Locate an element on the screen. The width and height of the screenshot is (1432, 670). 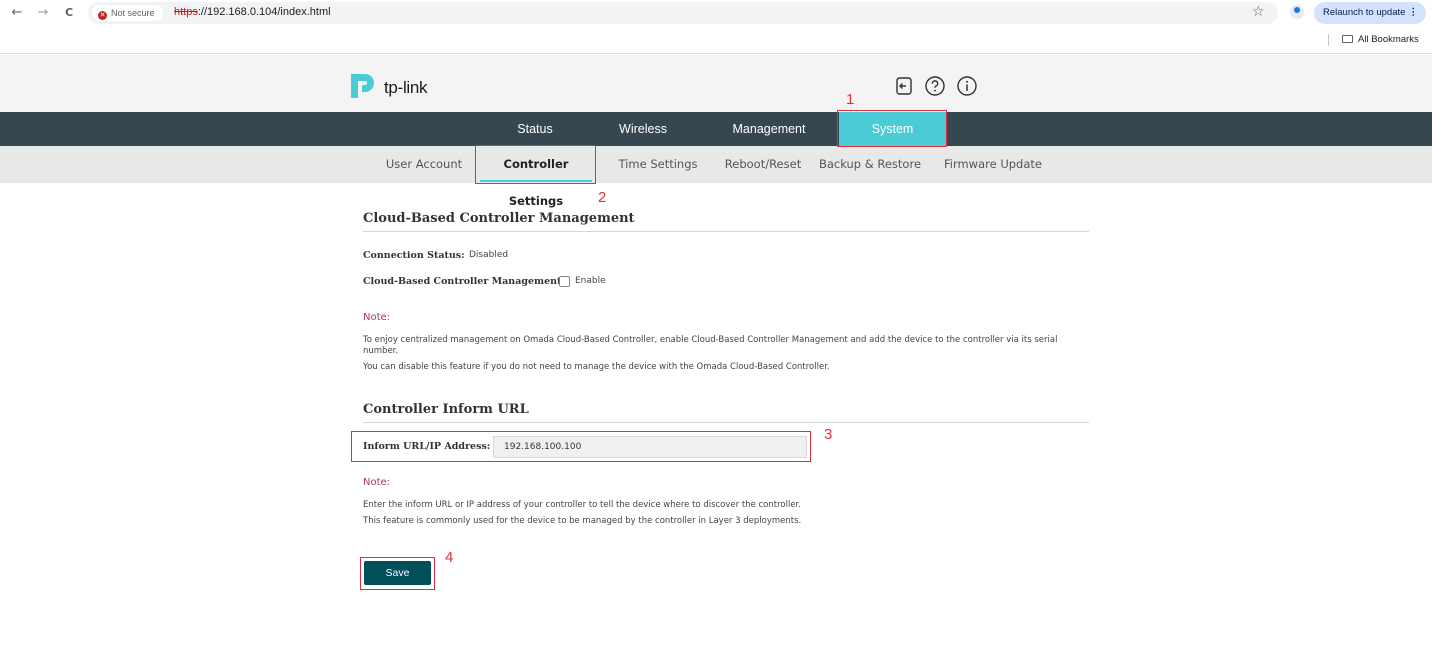
tab-management: Management is located at coordinates (769, 129).